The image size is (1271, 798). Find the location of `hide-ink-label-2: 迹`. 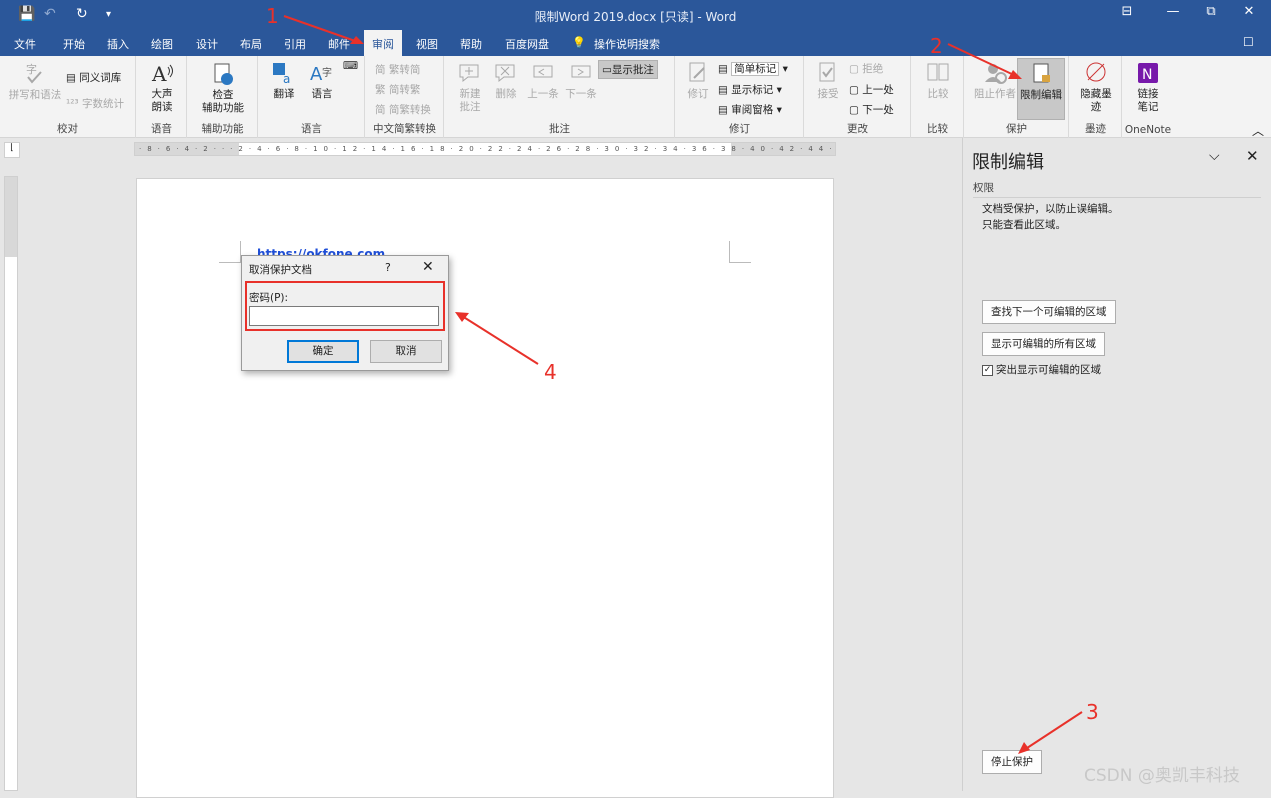

hide-ink-label-2: 迹 is located at coordinates (1096, 107).